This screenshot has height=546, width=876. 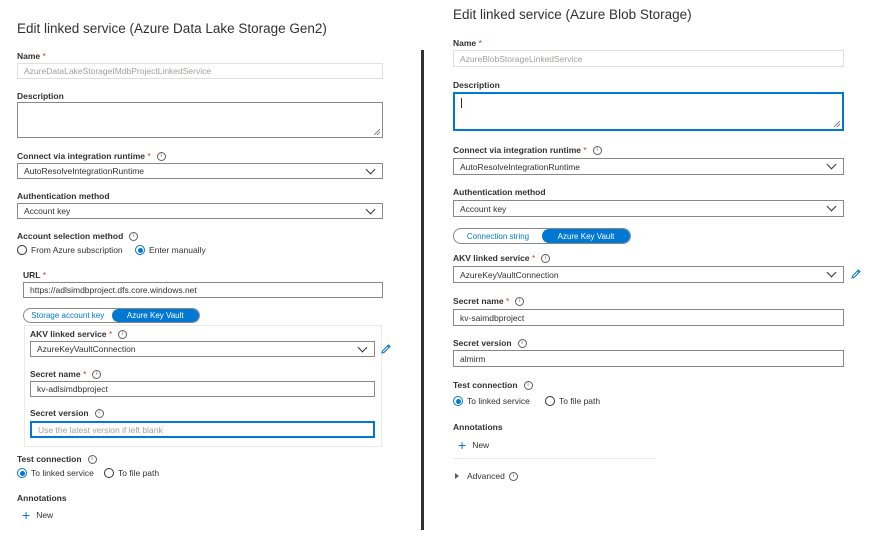 I want to click on left-akv-label: AKV linked service * i, so click(x=79, y=334).